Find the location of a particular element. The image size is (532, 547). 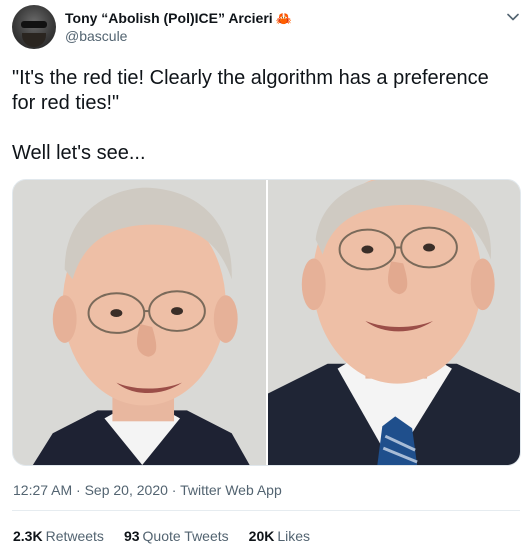

author-name: Tony “Abolish (Pol)ICE” Arcieri 🦀 is located at coordinates (178, 18).